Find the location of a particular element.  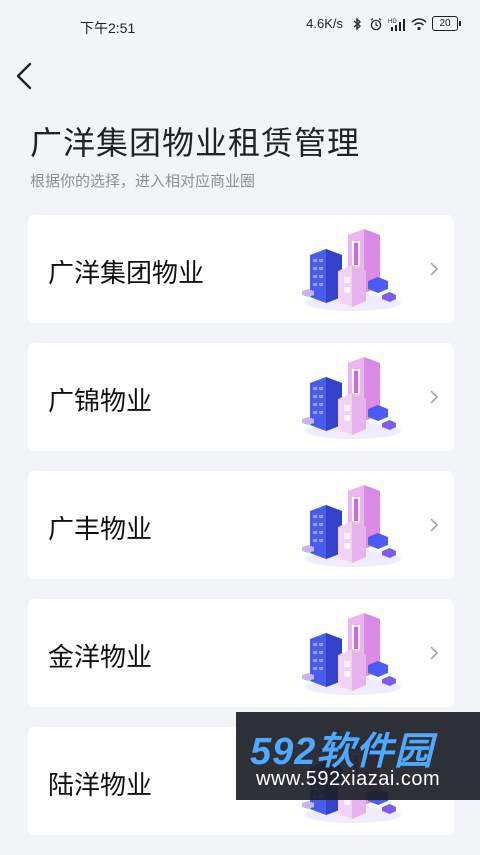

watermark-brand: 592软件园 is located at coordinates (342, 752).